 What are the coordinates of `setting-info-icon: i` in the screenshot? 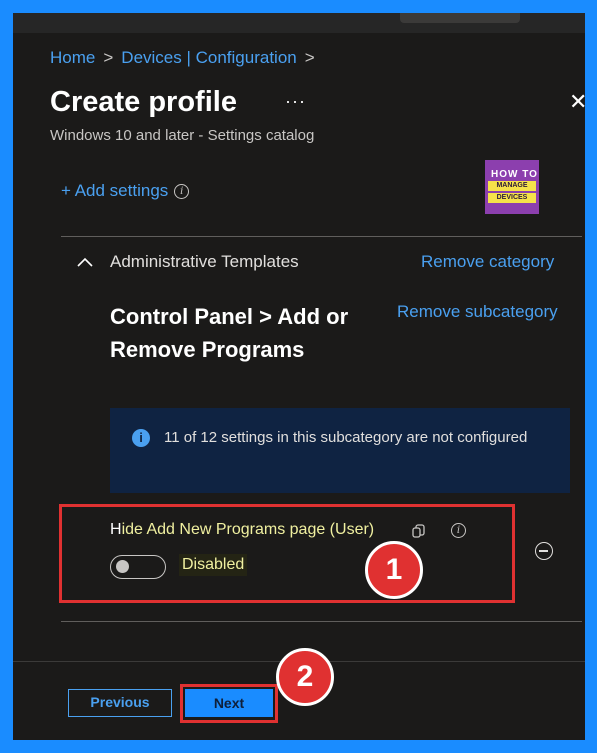 It's located at (458, 530).